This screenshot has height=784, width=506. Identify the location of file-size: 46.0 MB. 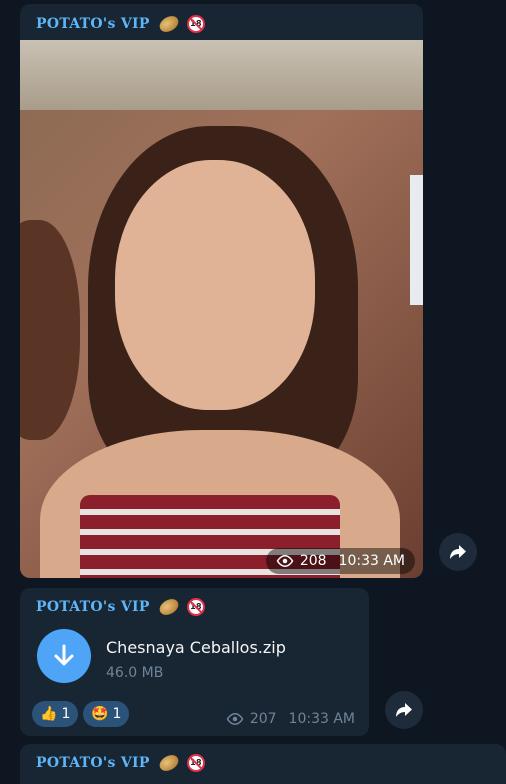
(135, 673).